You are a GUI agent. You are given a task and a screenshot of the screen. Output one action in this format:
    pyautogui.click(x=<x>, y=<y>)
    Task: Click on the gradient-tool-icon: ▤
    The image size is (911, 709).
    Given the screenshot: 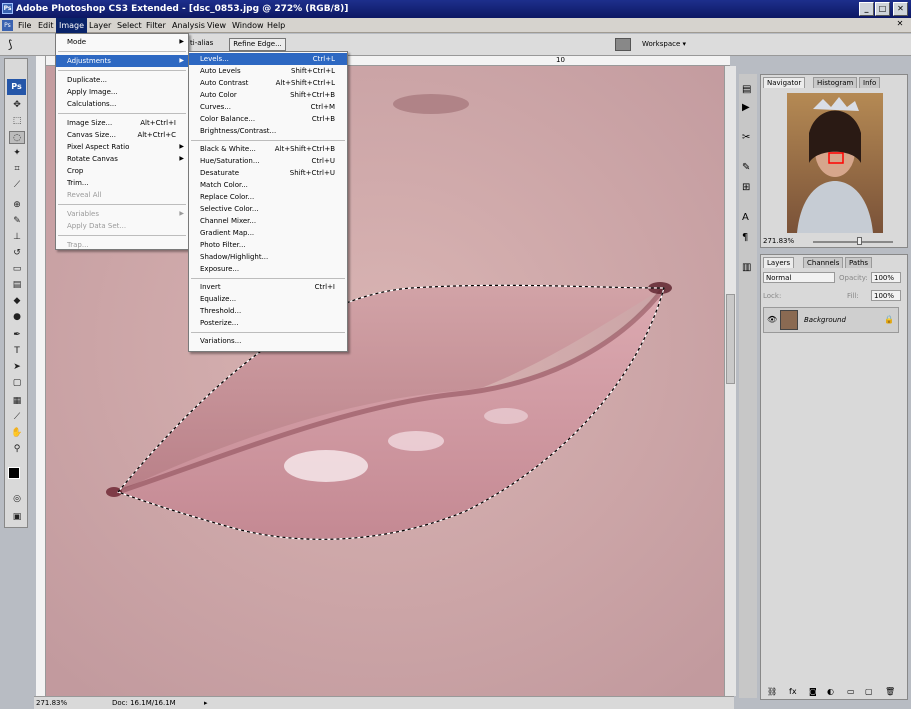 What is the action you would take?
    pyautogui.click(x=17, y=285)
    